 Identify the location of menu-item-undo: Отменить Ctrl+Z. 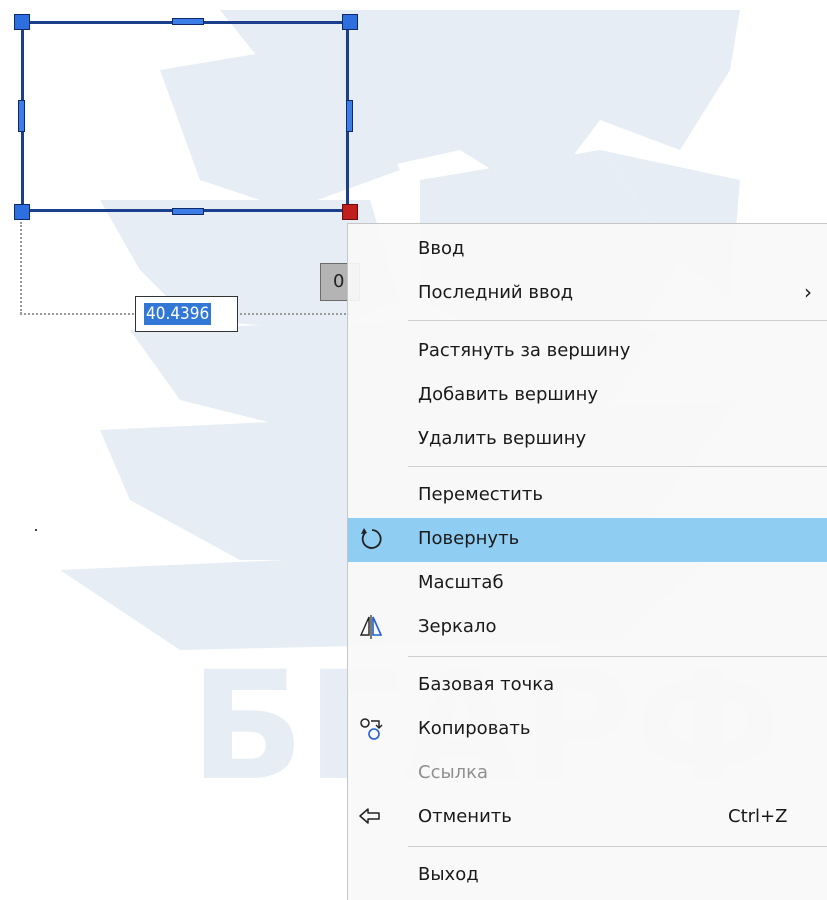
(587, 818).